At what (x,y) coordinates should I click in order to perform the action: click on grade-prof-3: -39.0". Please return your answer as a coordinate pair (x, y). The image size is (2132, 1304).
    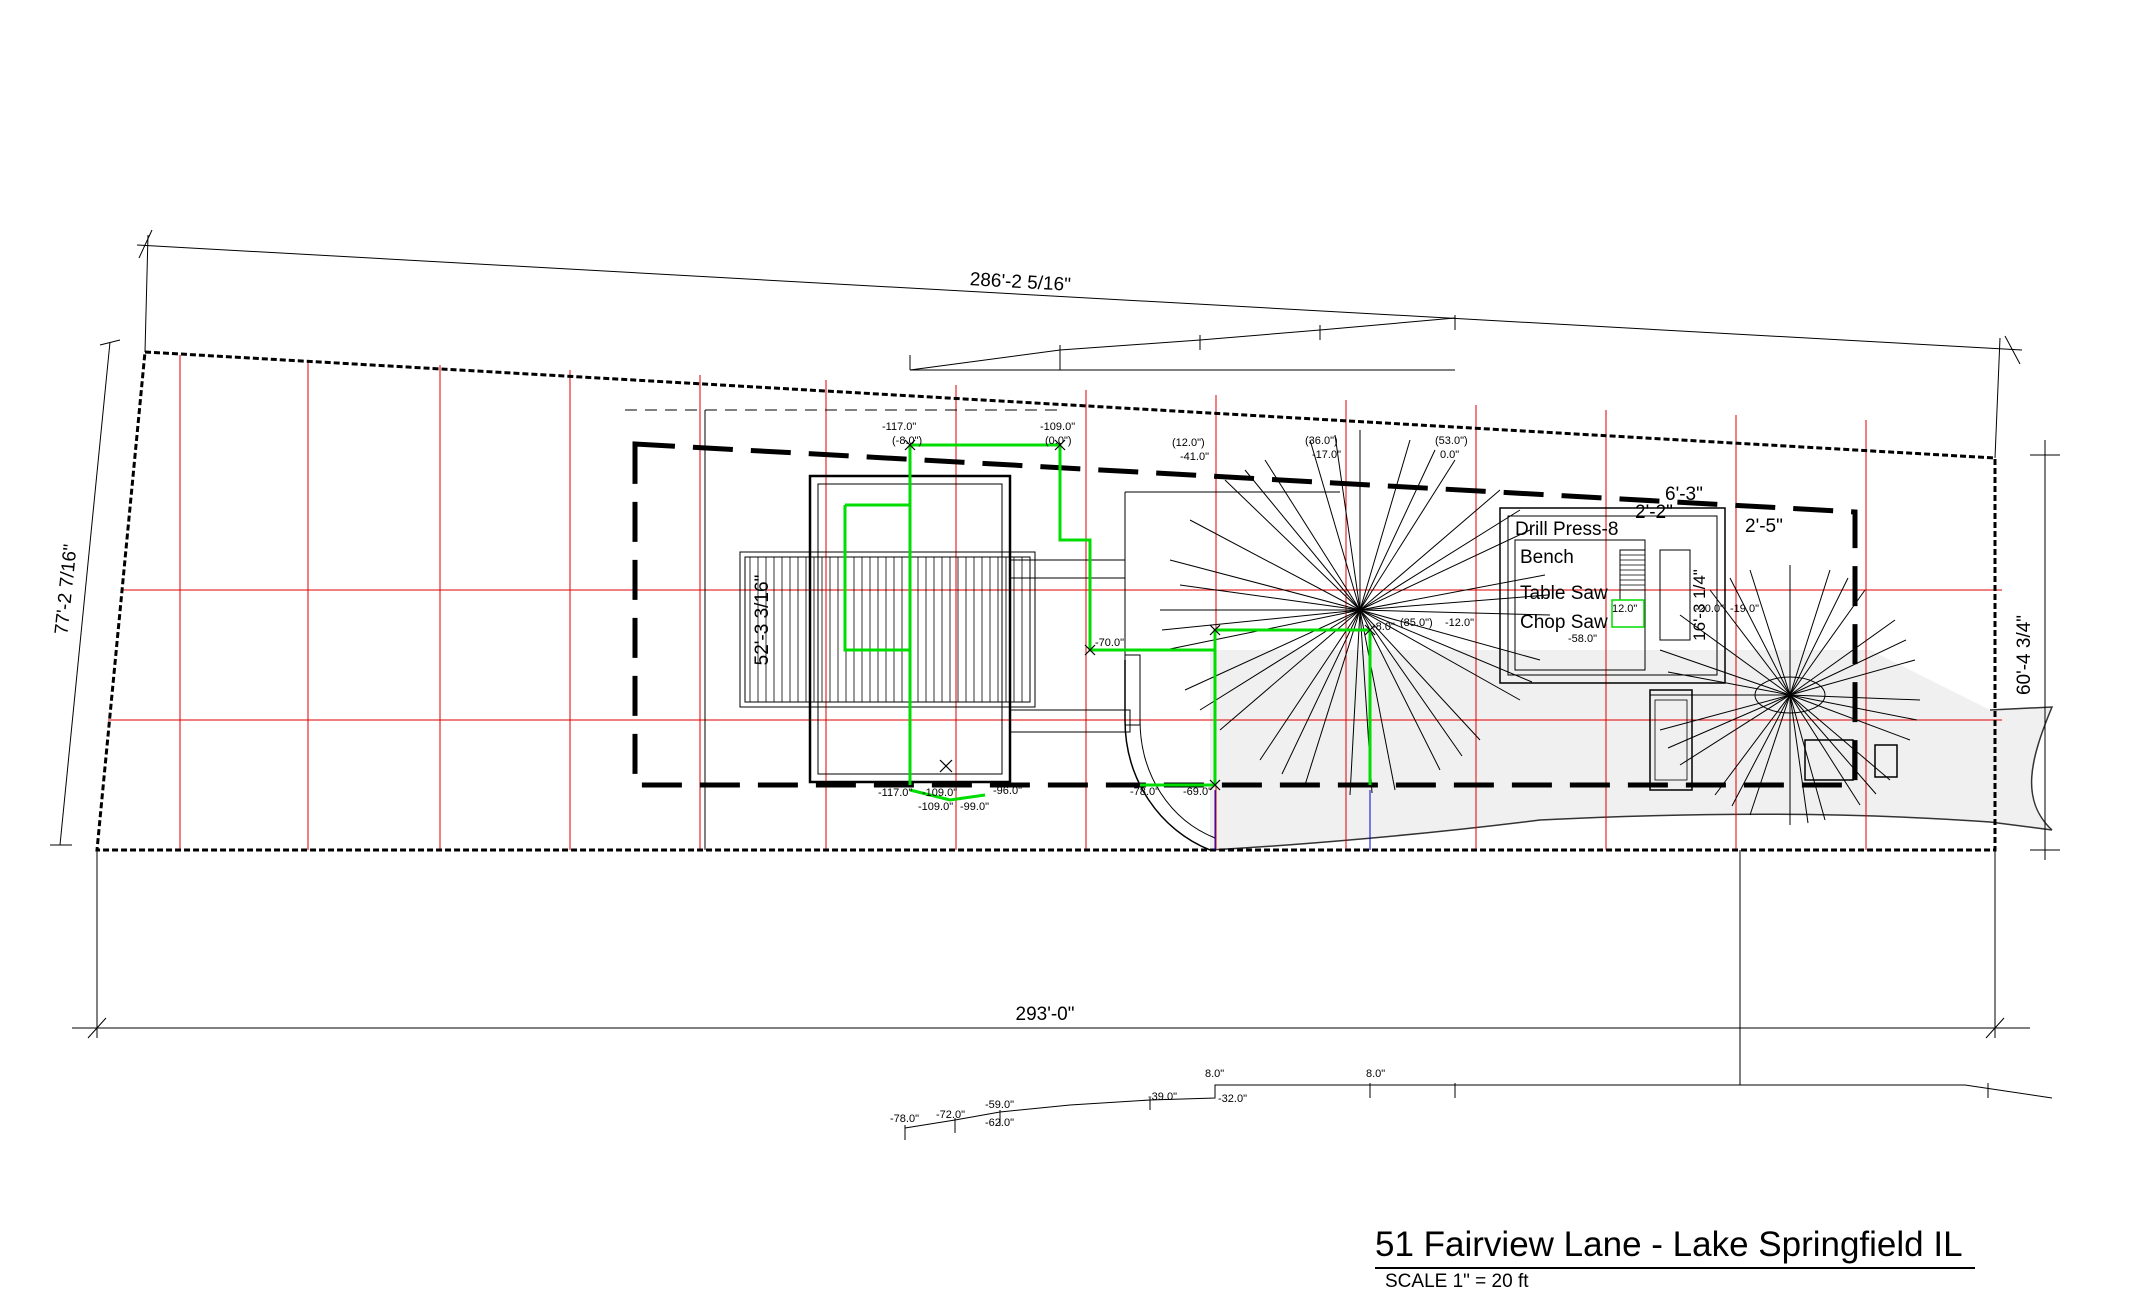
    Looking at the image, I should click on (1162, 1097).